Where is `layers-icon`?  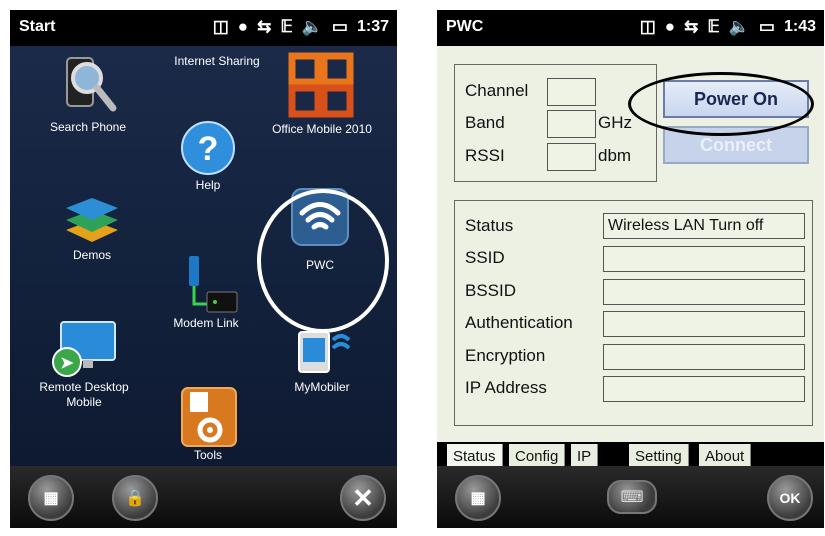
layers-icon is located at coordinates (92, 220).